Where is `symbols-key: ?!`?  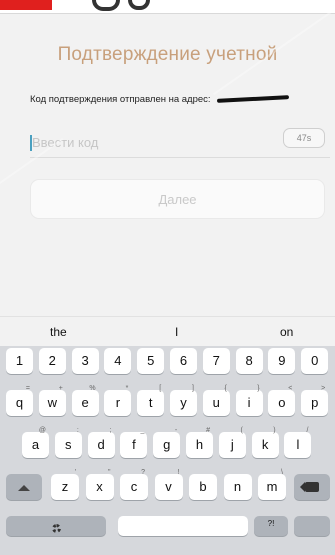 symbols-key: ?! is located at coordinates (271, 526).